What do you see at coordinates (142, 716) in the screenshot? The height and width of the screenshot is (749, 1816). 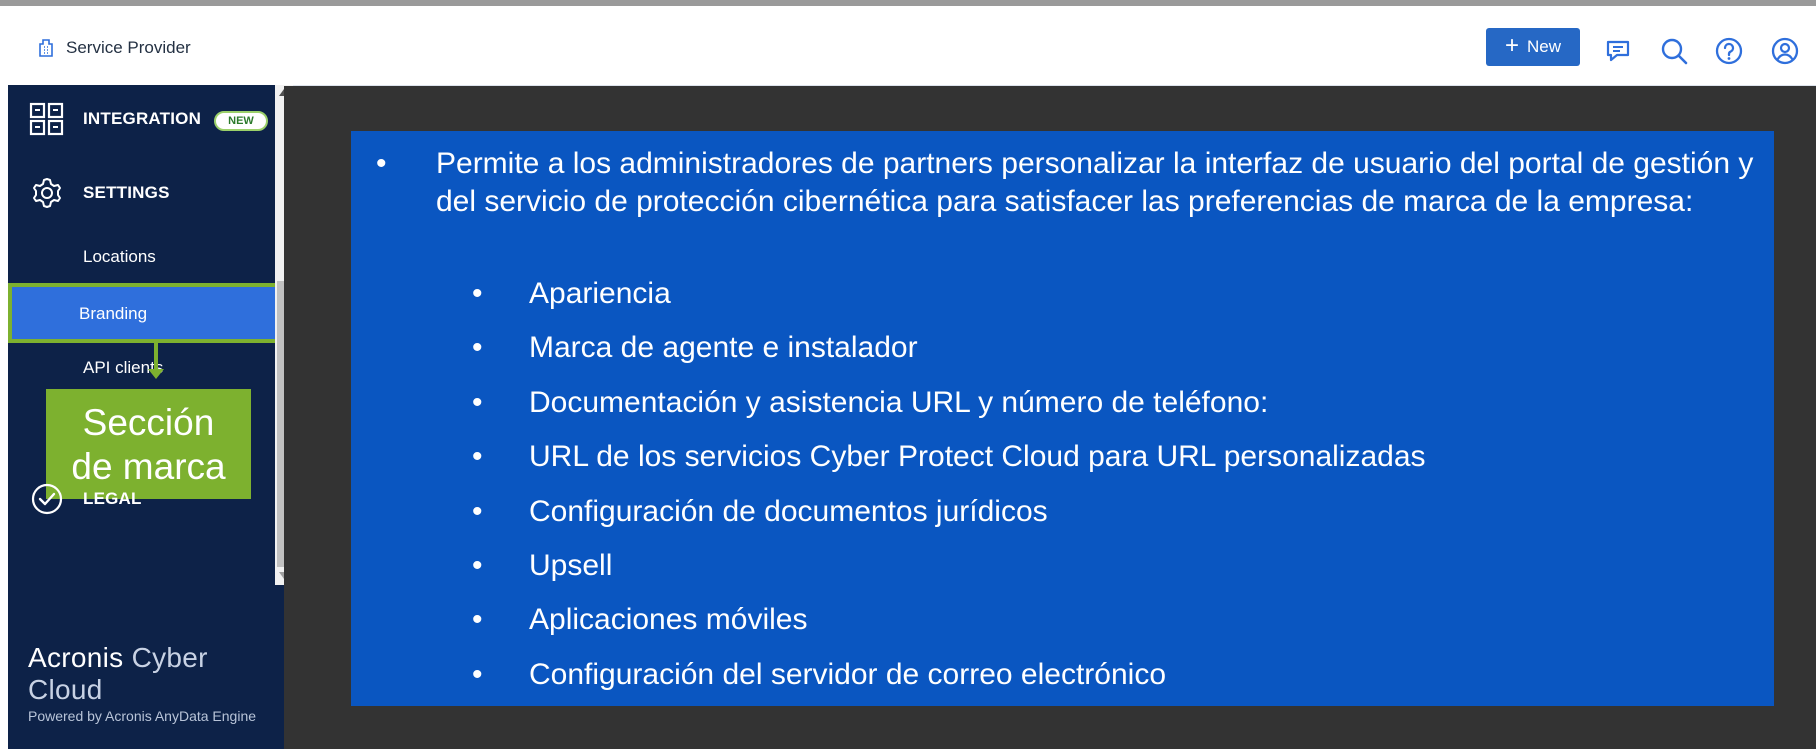 I see `powered-by-text: Powered by Acronis AnyData Engine` at bounding box center [142, 716].